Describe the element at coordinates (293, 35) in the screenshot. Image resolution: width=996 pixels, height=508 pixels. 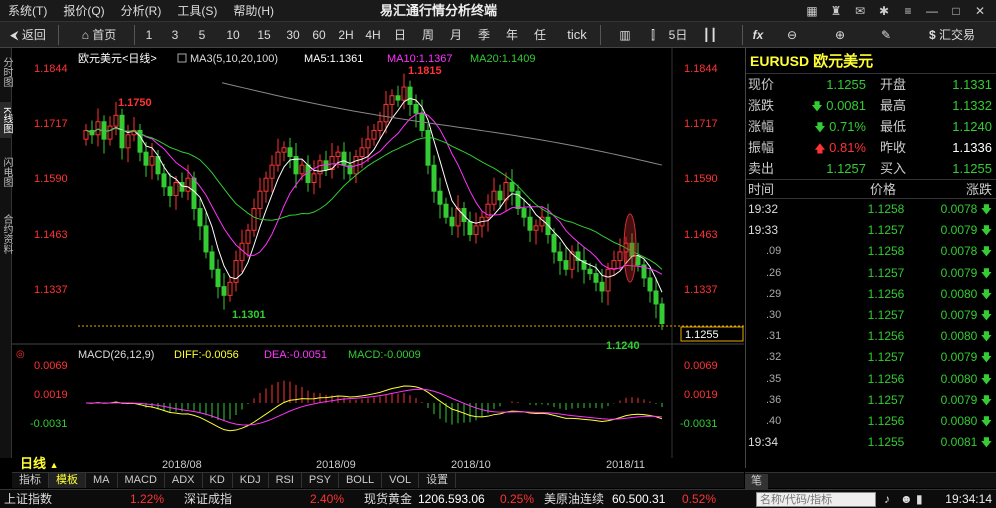
I see `period-30: 30` at that location.